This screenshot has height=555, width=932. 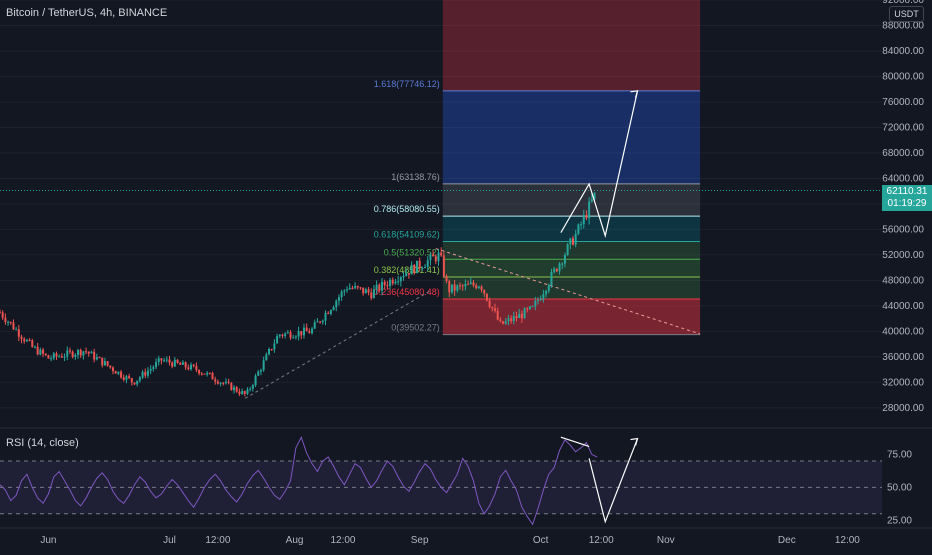 I want to click on price-axis-label: 84000.00, so click(x=903, y=51).